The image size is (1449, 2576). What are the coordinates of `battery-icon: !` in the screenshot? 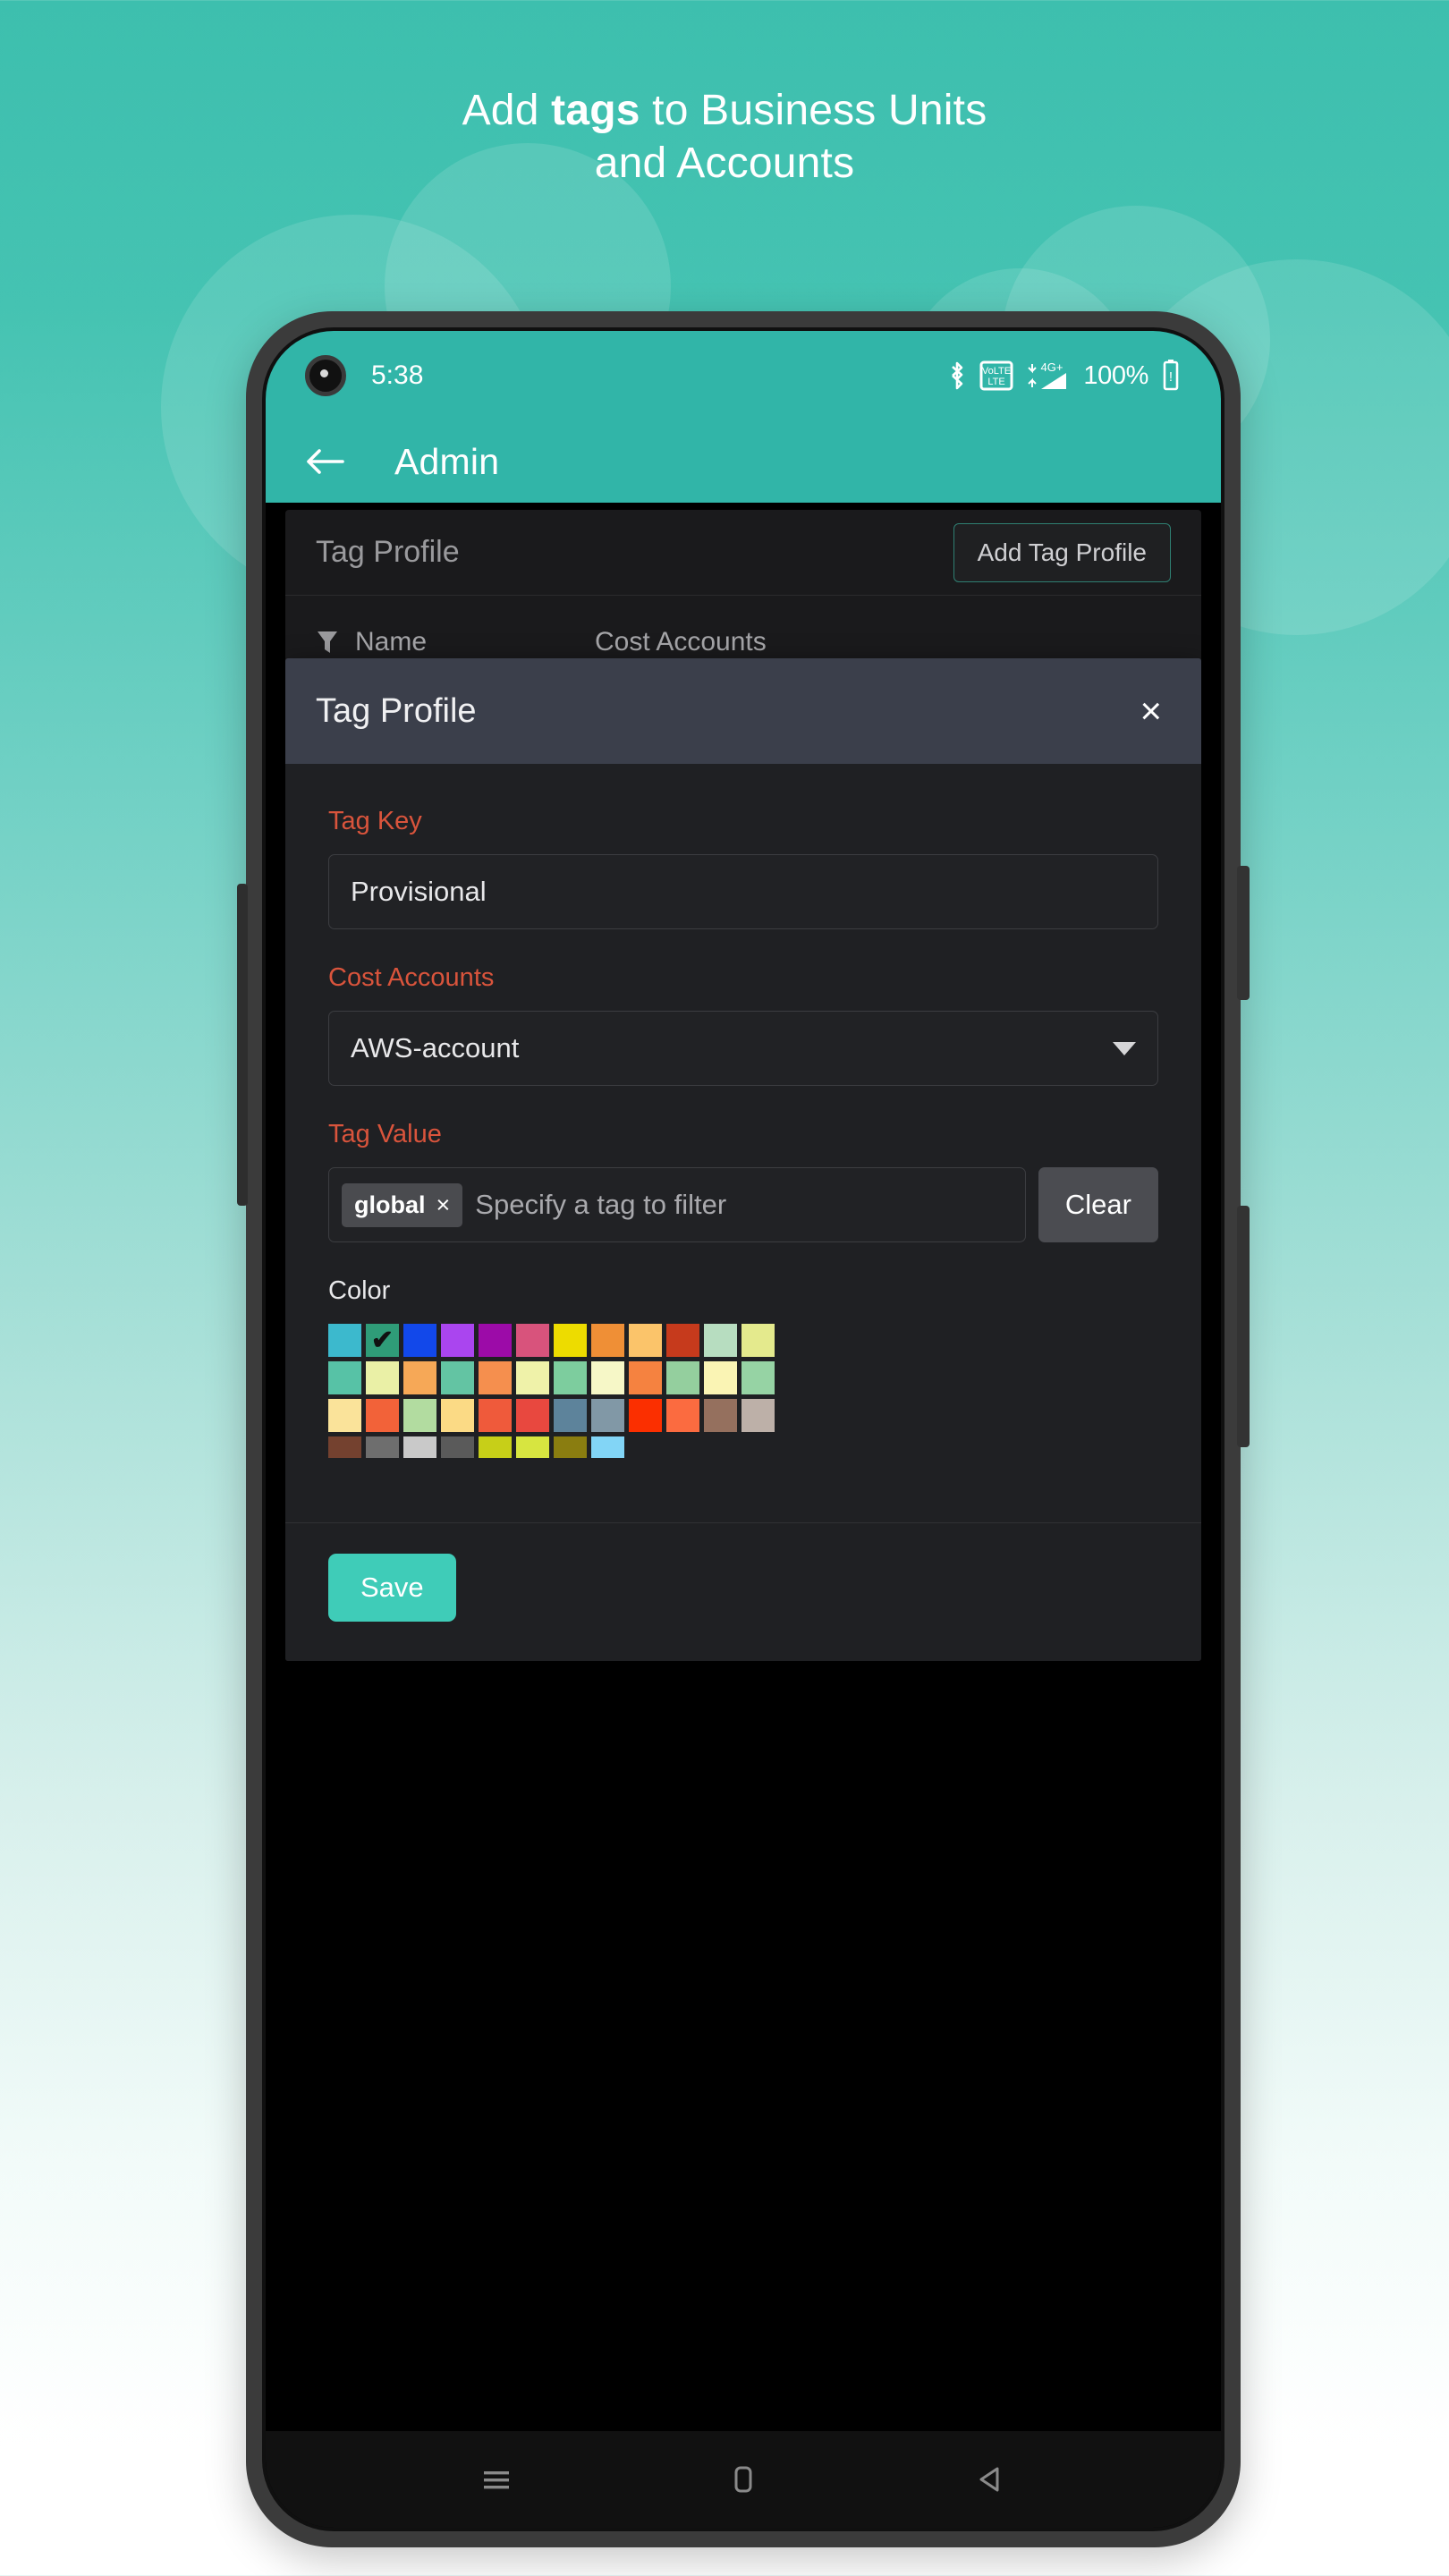 It's located at (1171, 375).